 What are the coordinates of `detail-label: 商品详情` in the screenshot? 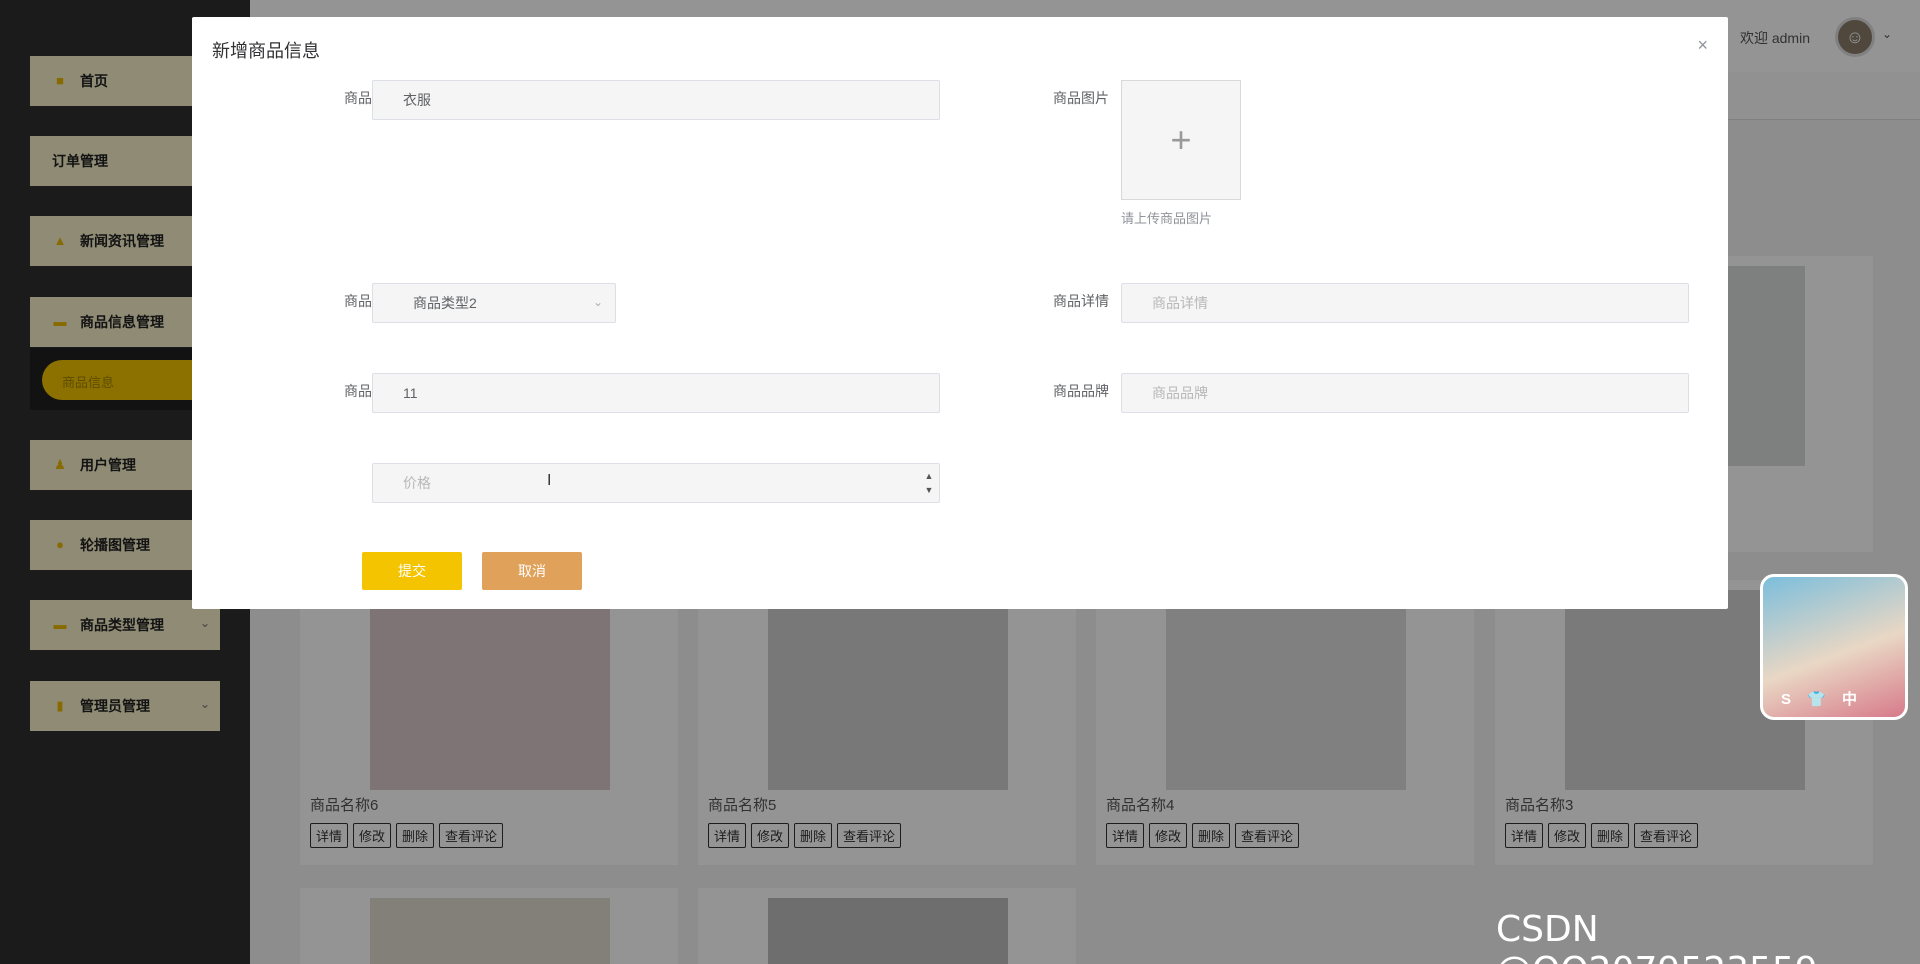 It's located at (1081, 301).